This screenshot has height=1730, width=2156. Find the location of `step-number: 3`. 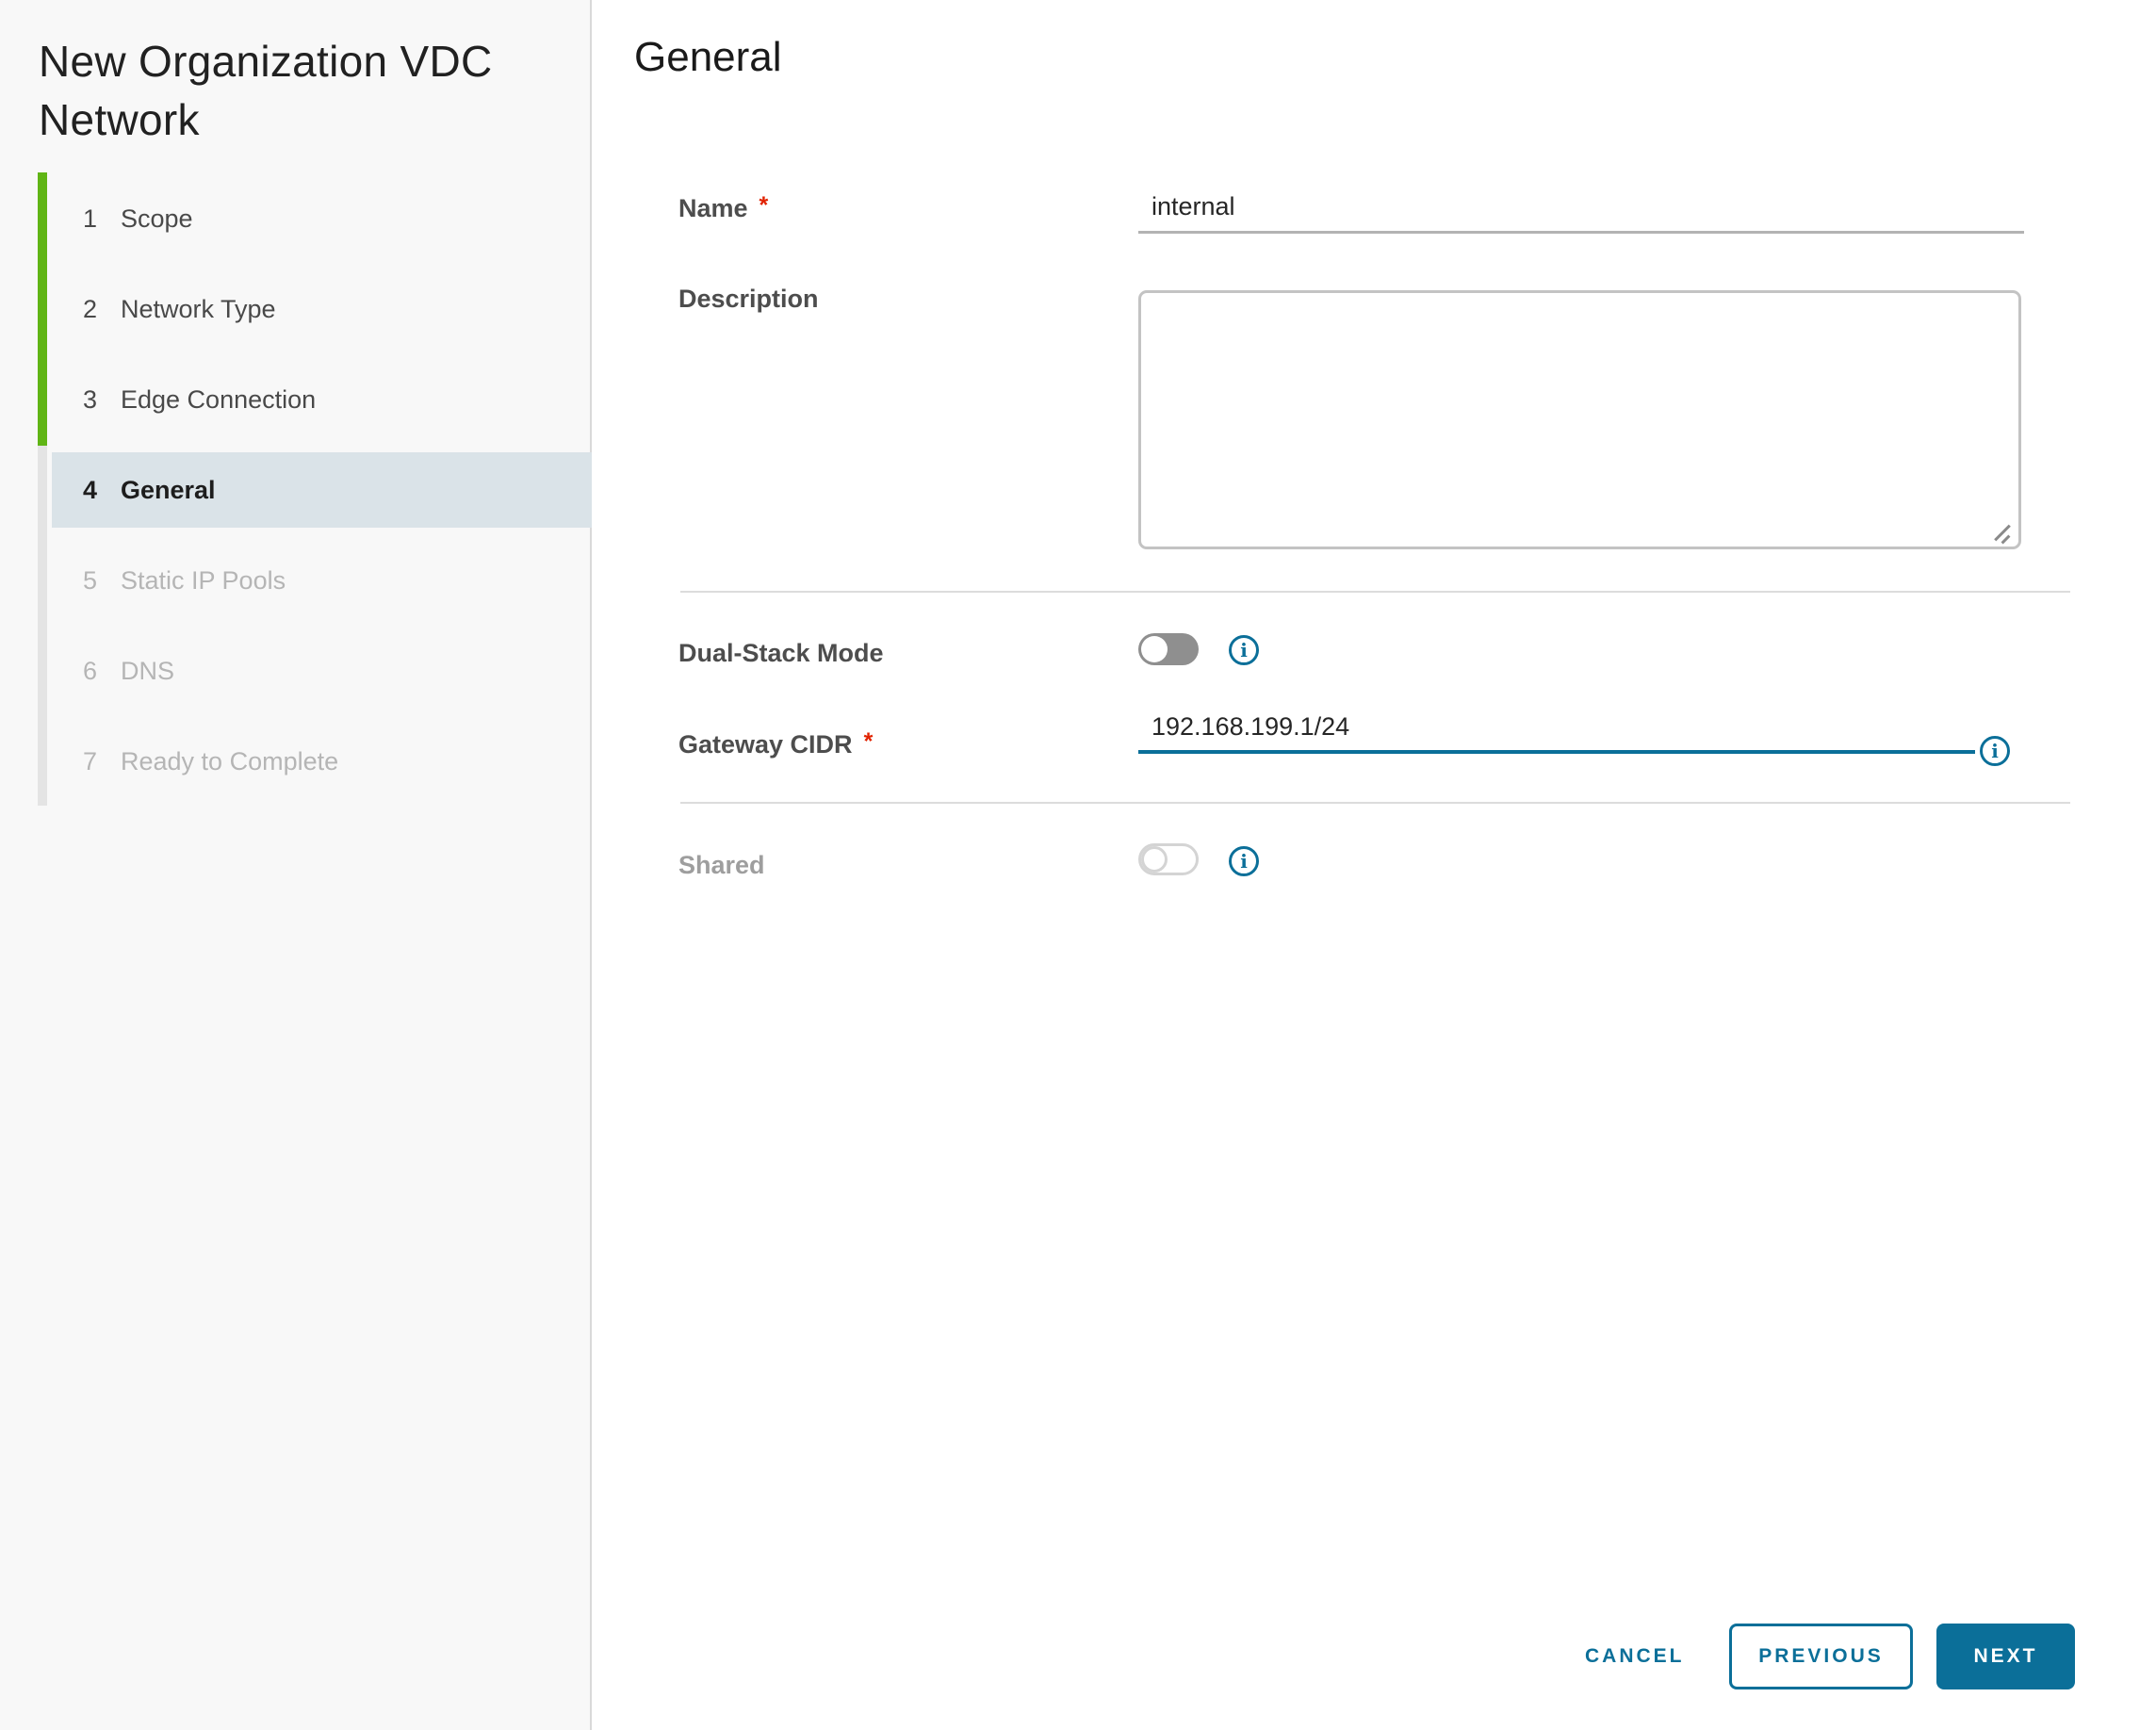

step-number: 3 is located at coordinates (90, 399).